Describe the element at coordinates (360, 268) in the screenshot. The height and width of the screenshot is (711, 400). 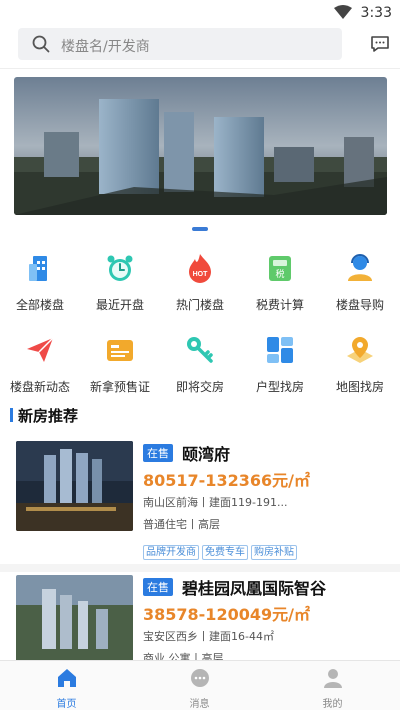
I see `guide-person-icon` at that location.